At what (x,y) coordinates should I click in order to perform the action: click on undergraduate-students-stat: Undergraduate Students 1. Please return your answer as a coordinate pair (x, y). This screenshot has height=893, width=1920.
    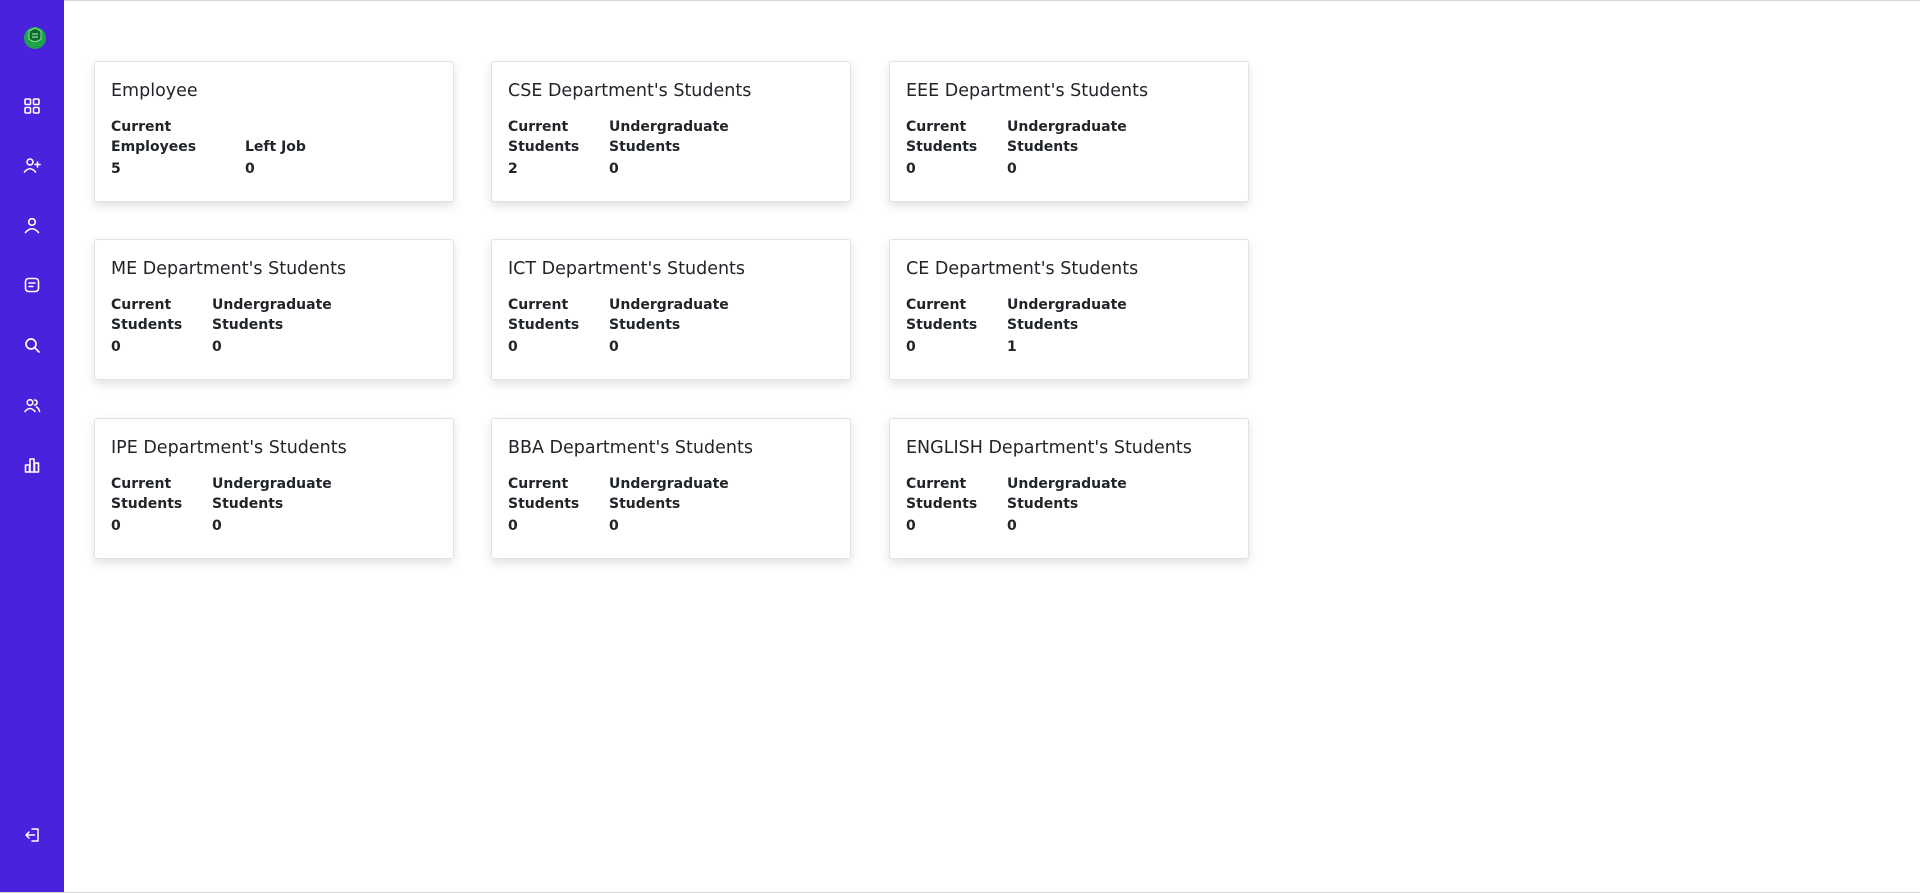
    Looking at the image, I should click on (1067, 326).